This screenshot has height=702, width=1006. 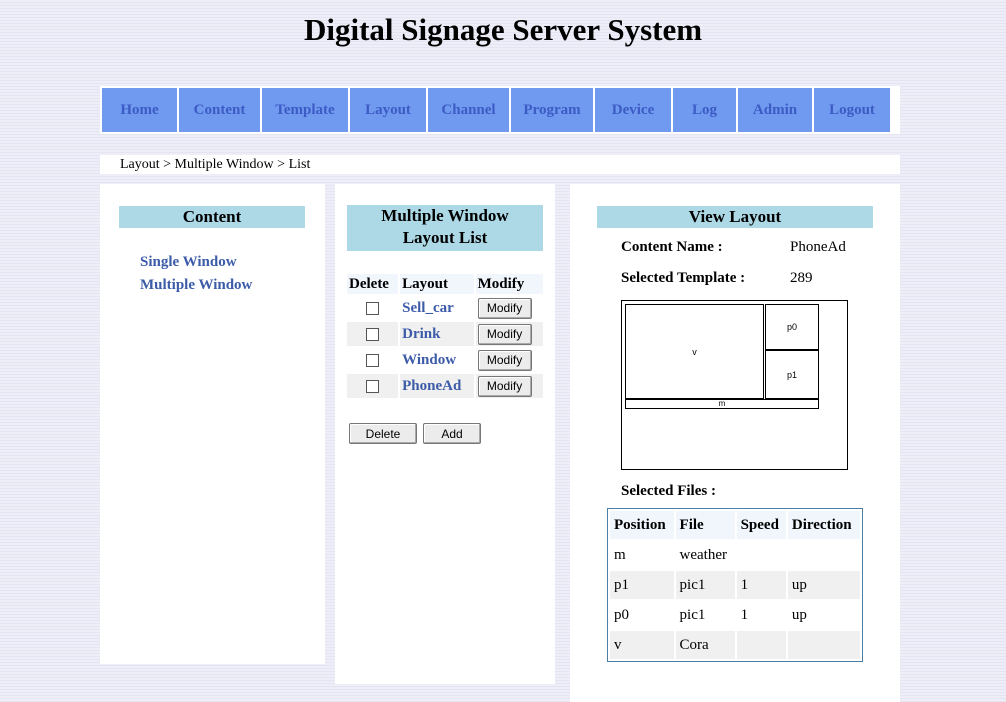 What do you see at coordinates (388, 110) in the screenshot?
I see `nav-layout: Layout` at bounding box center [388, 110].